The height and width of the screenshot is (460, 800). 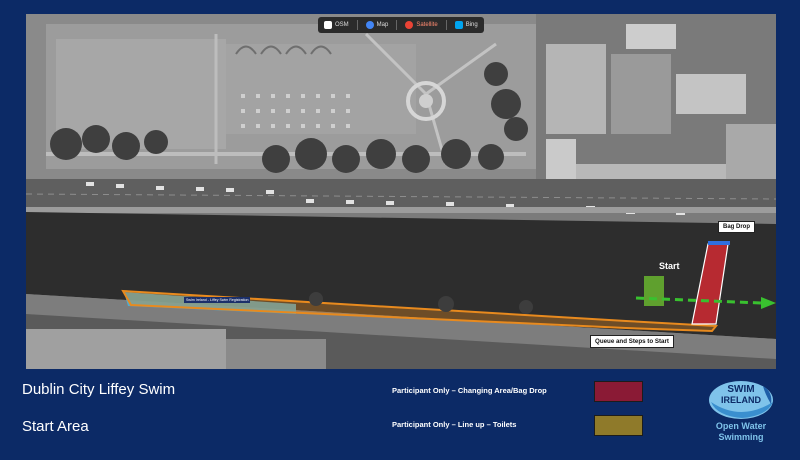 What do you see at coordinates (740, 437) in the screenshot?
I see `logo-tagline-line2: Swimming` at bounding box center [740, 437].